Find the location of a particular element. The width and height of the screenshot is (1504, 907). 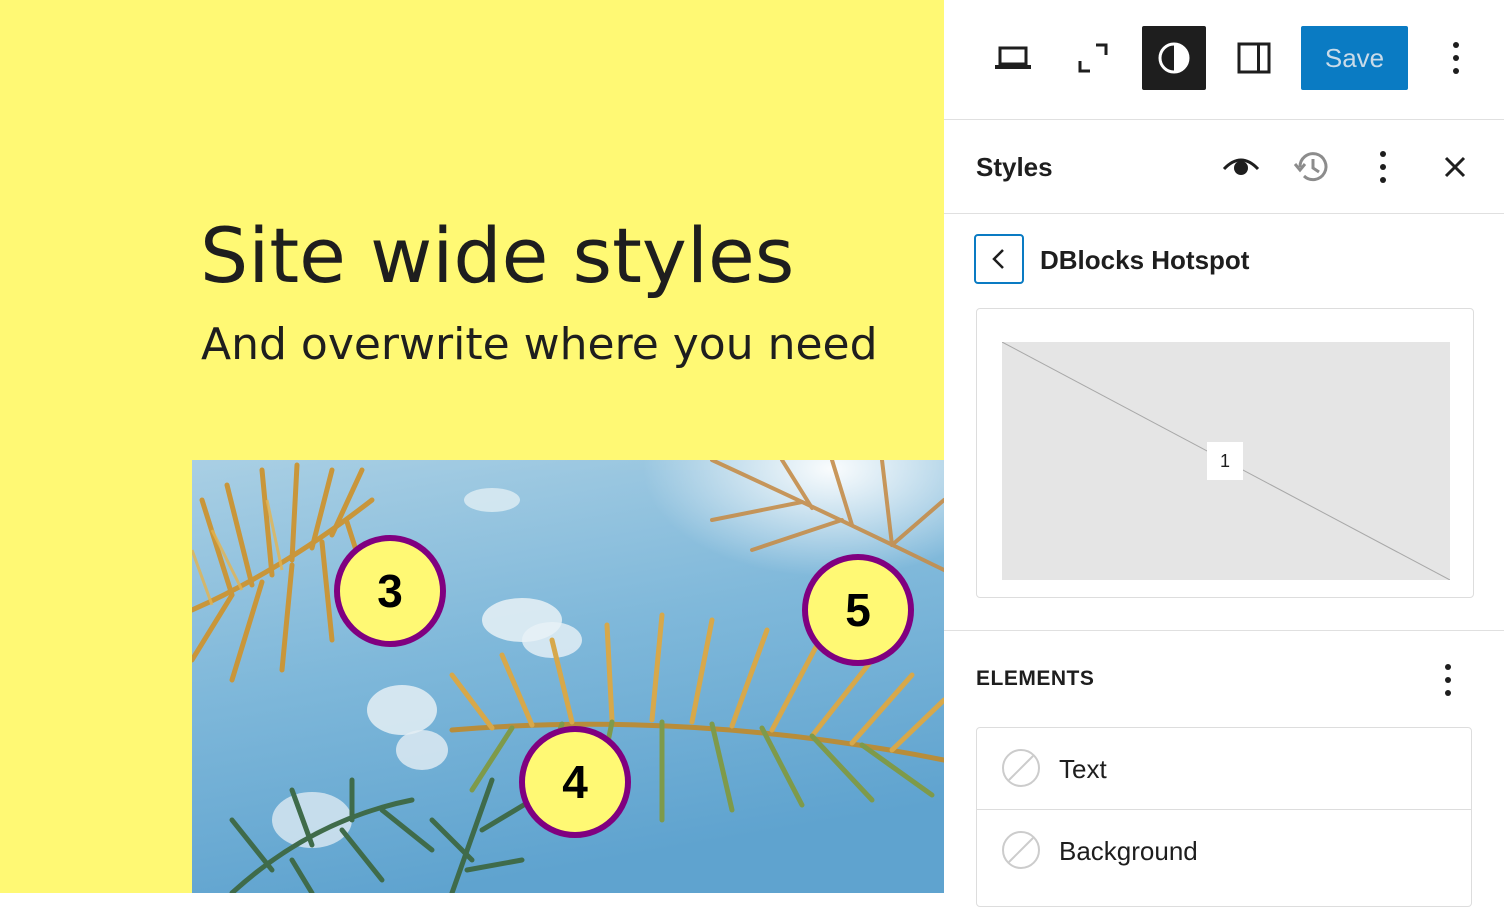

panel-more-button is located at coordinates (1383, 167).